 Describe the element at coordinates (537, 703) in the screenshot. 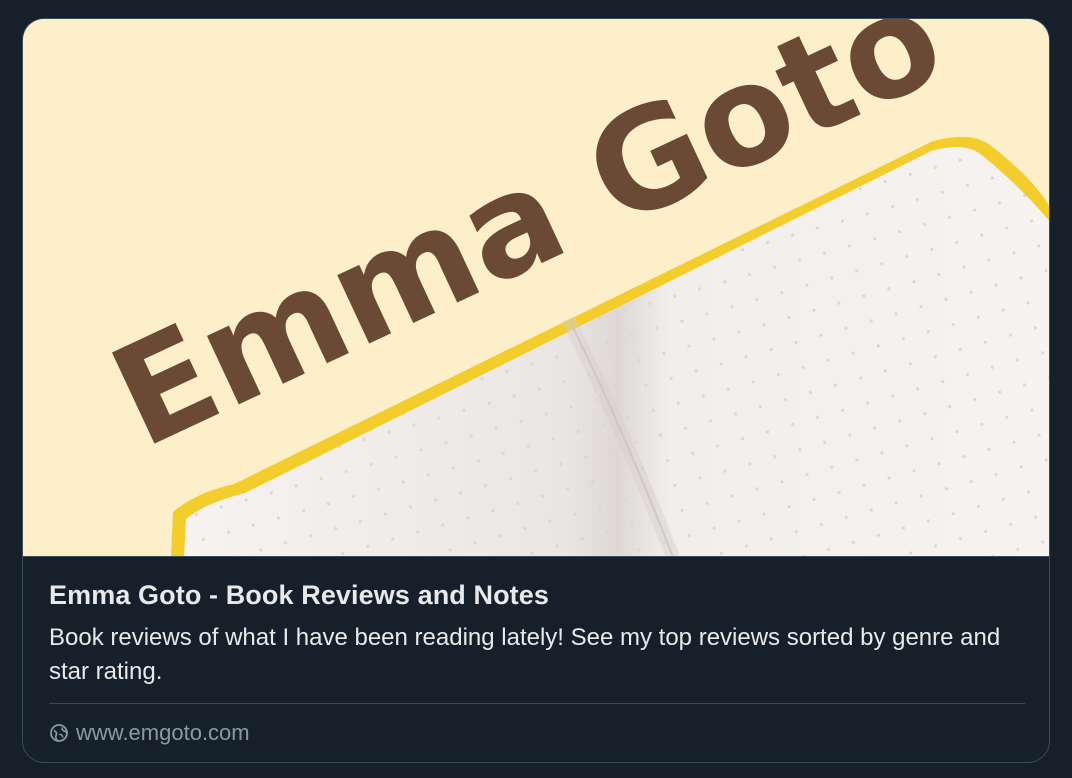

I see `card-divider` at that location.